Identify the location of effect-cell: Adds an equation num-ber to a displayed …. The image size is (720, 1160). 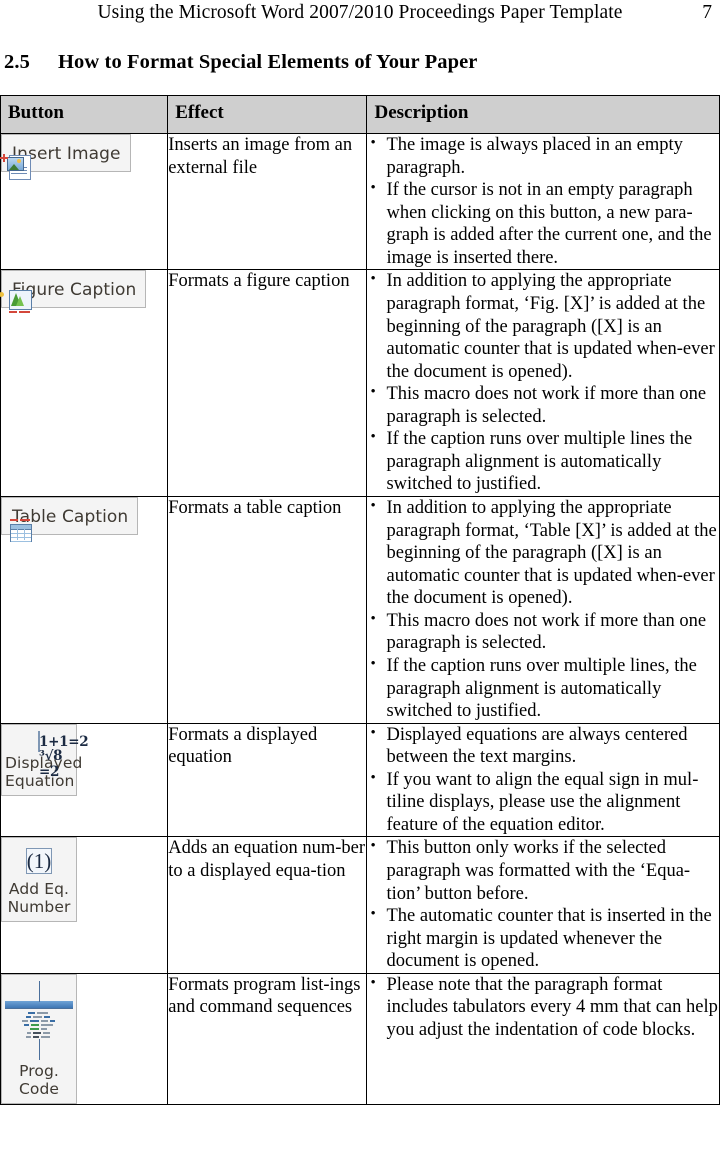
(267, 905).